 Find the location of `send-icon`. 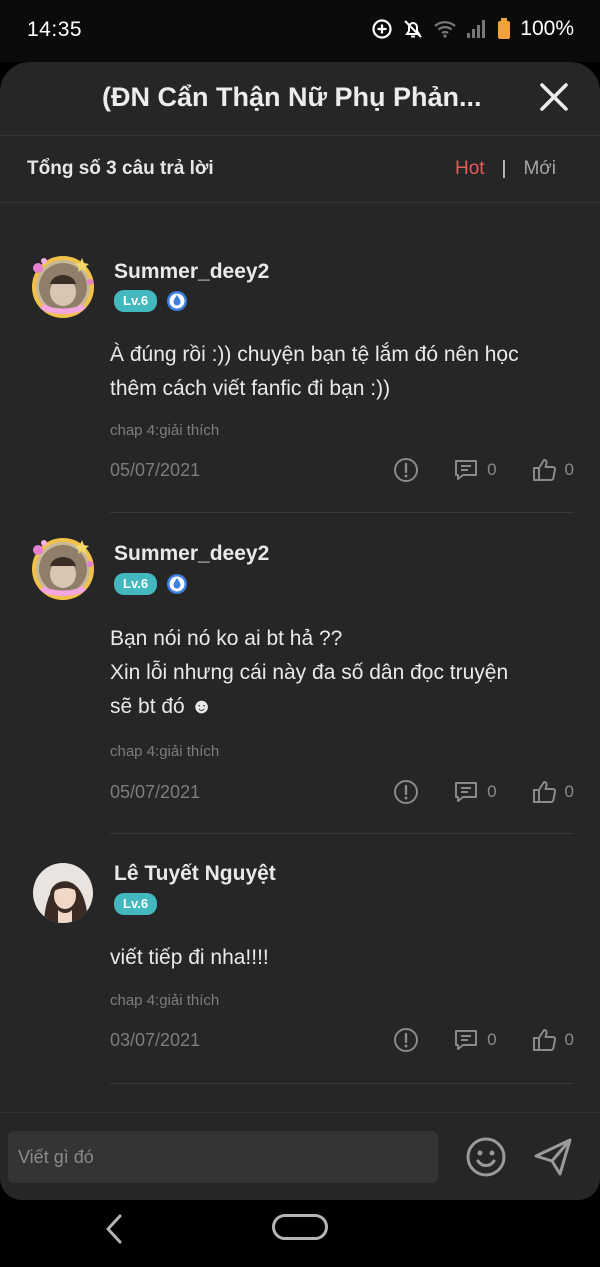

send-icon is located at coordinates (553, 1157).